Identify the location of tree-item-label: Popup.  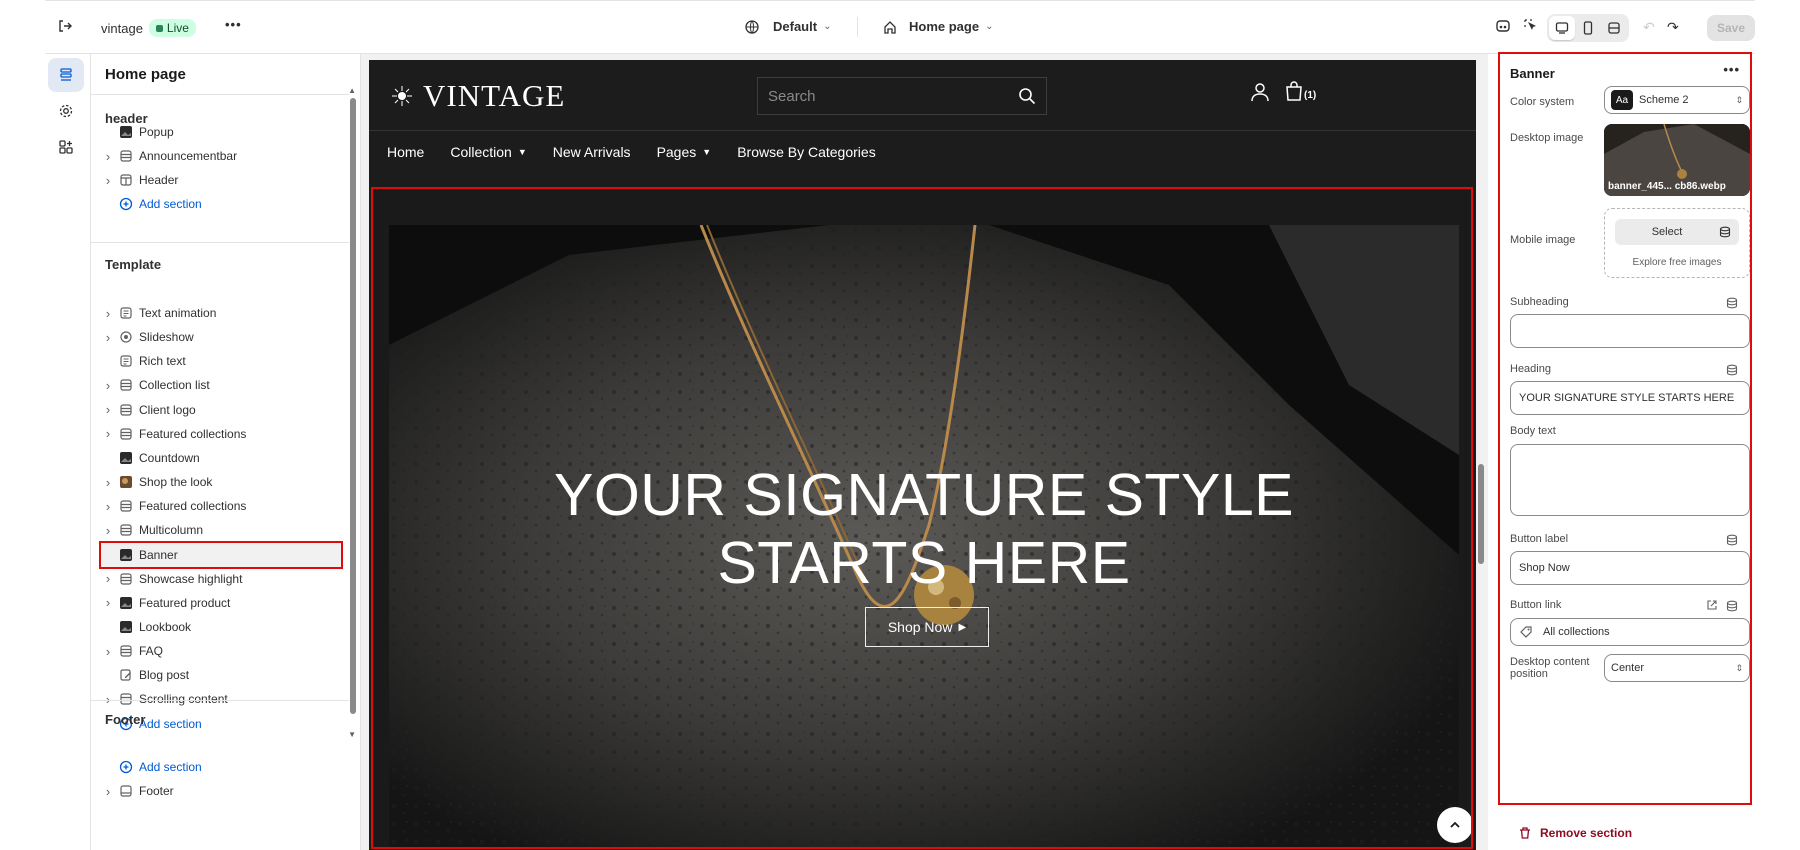
(156, 132).